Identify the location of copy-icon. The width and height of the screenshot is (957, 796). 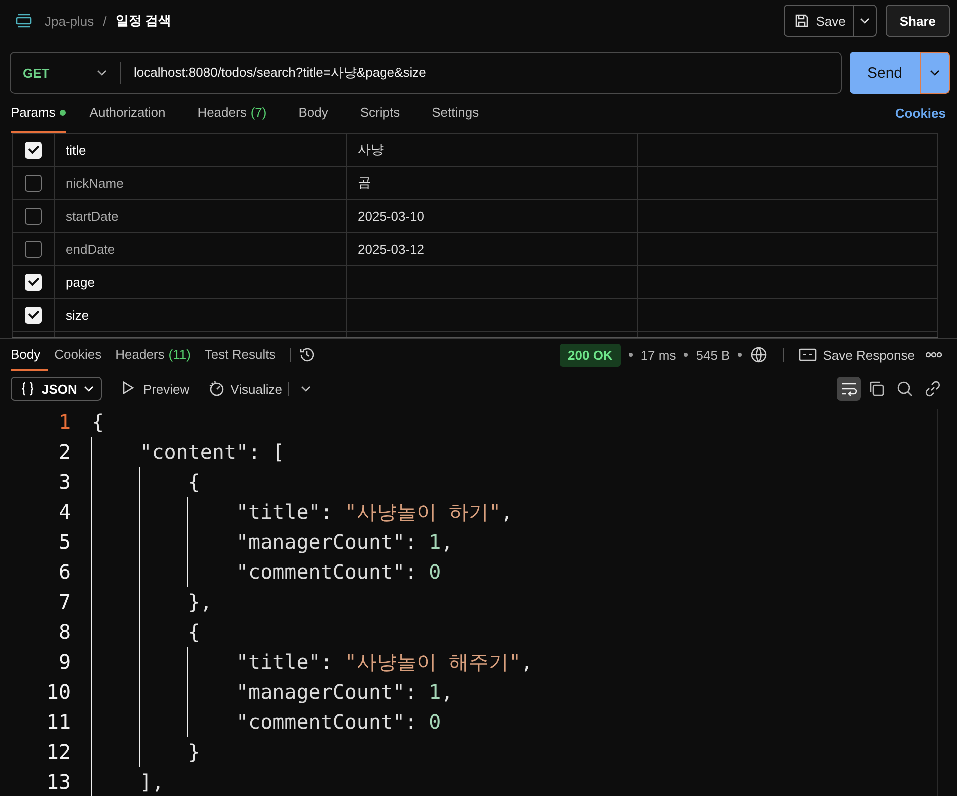
(877, 389).